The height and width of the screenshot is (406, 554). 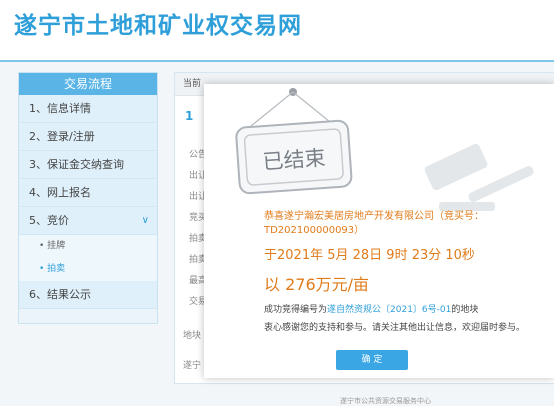 What do you see at coordinates (317, 284) in the screenshot?
I see `win-price: 以 276万元/亩` at bounding box center [317, 284].